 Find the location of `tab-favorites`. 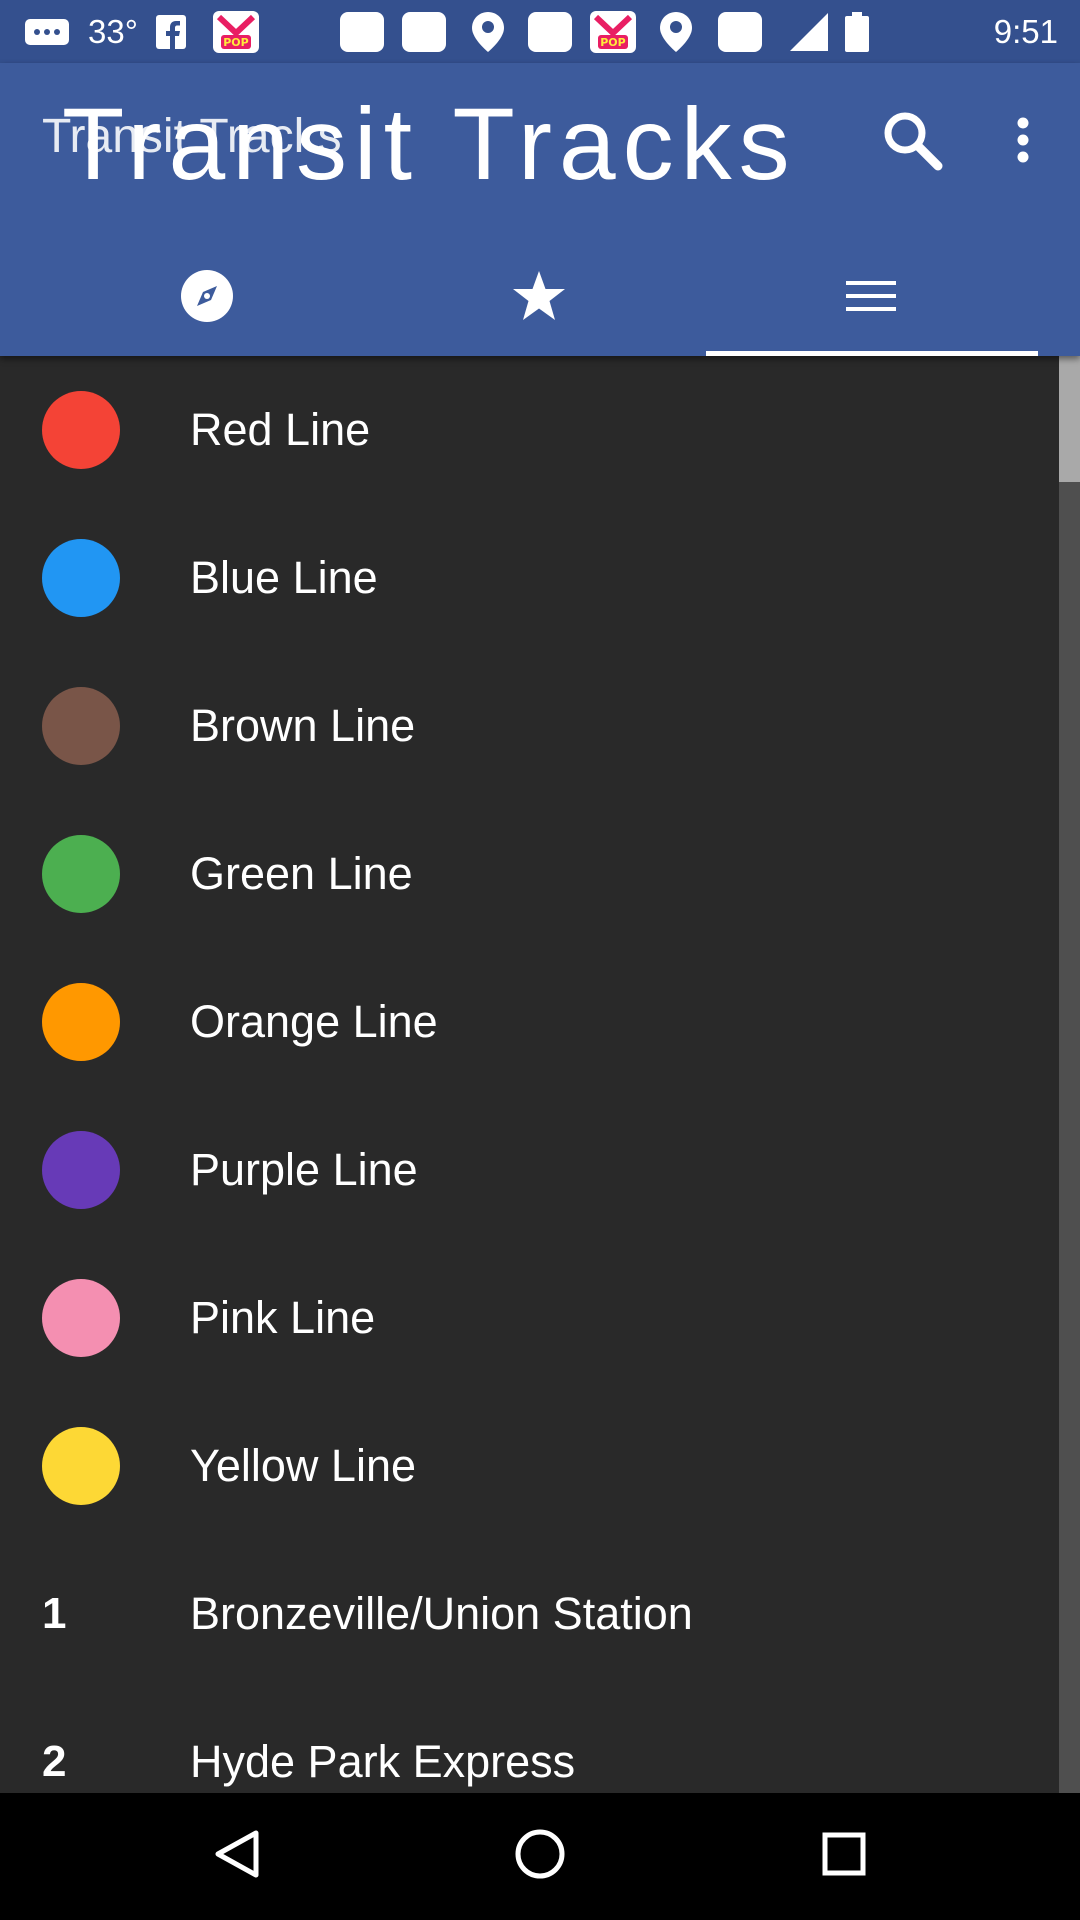

tab-favorites is located at coordinates (539, 298).